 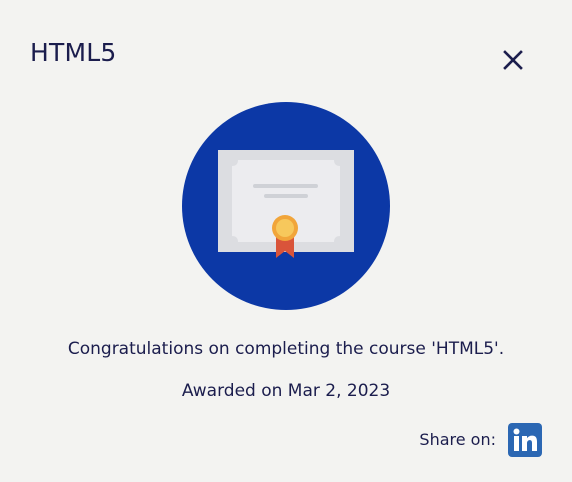 What do you see at coordinates (286, 391) in the screenshot?
I see `awarded-date: Awarded on Mar 2, 2023` at bounding box center [286, 391].